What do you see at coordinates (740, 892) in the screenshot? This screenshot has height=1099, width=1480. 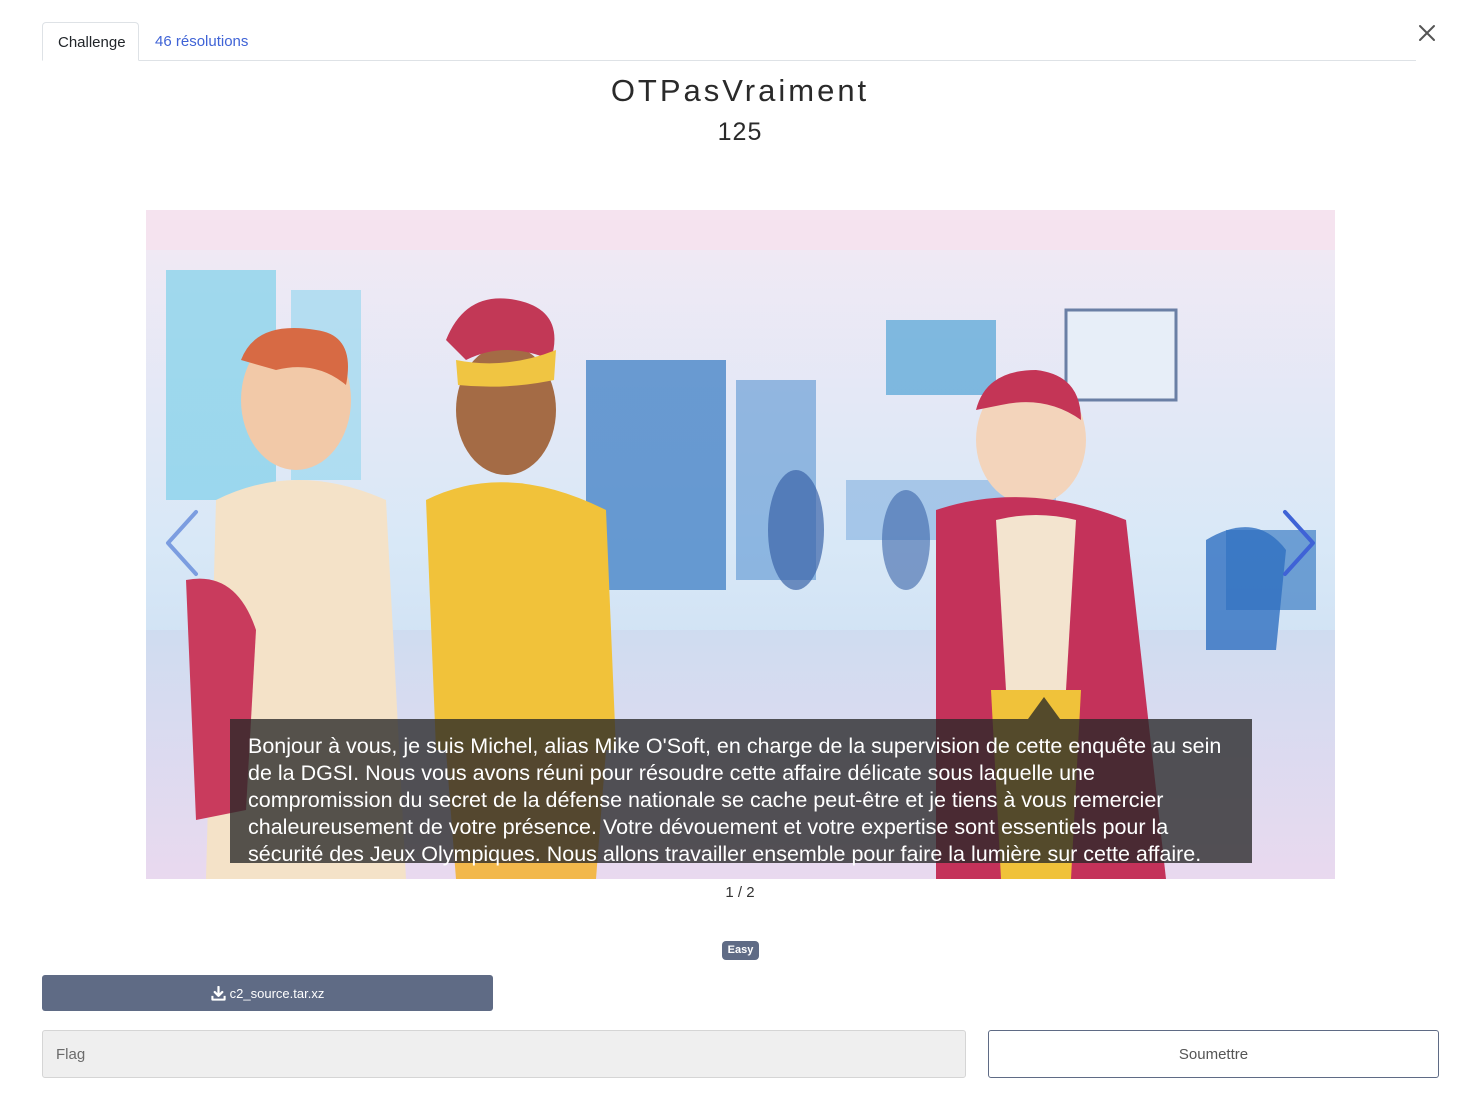 I see `slide-counter: 1 / 2` at bounding box center [740, 892].